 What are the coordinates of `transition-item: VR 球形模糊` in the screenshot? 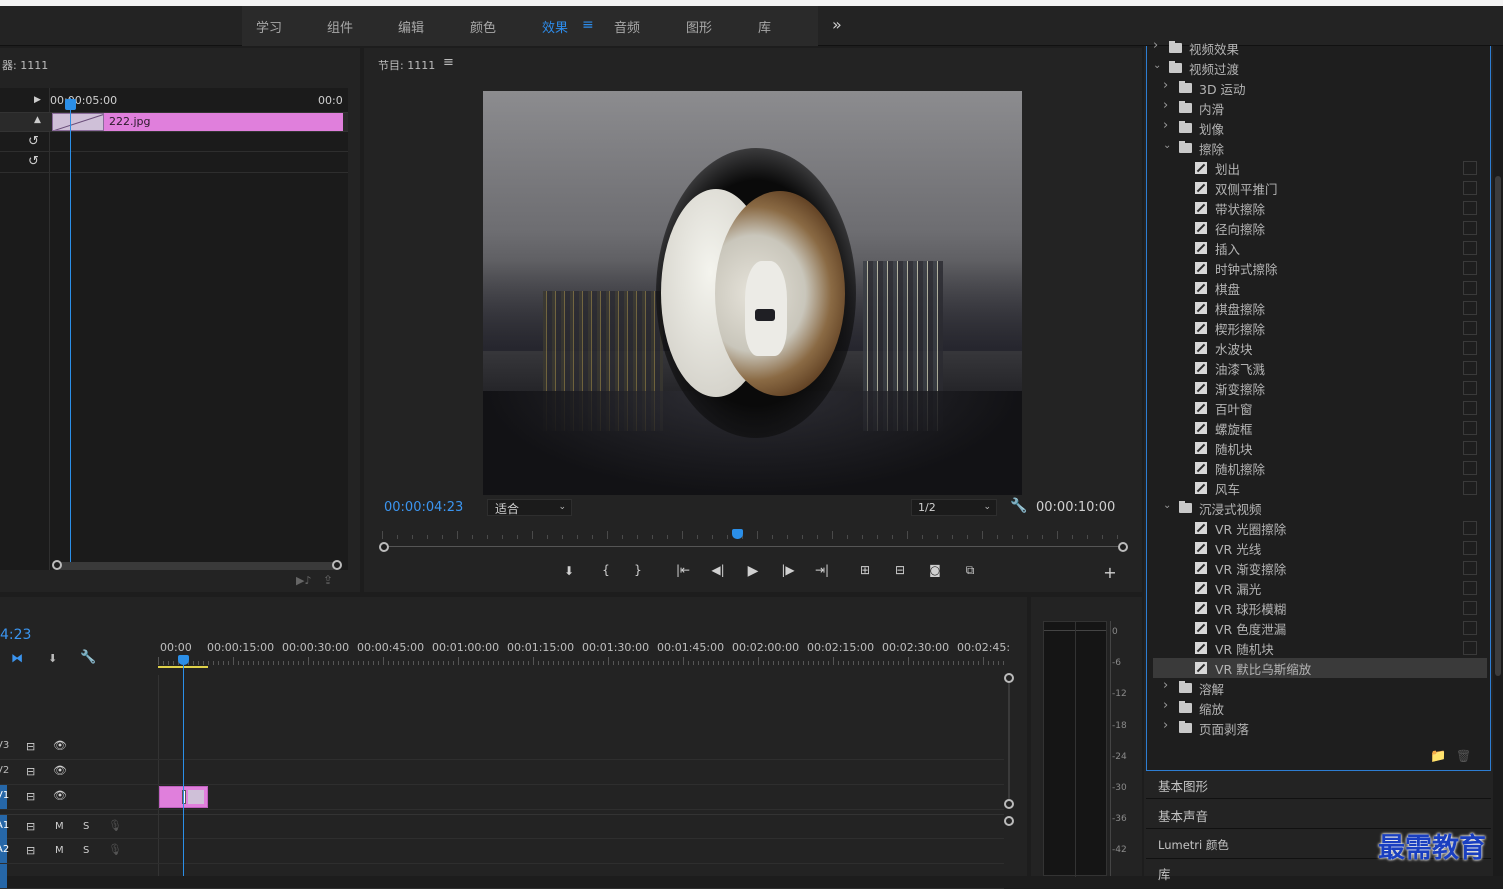 It's located at (1320, 608).